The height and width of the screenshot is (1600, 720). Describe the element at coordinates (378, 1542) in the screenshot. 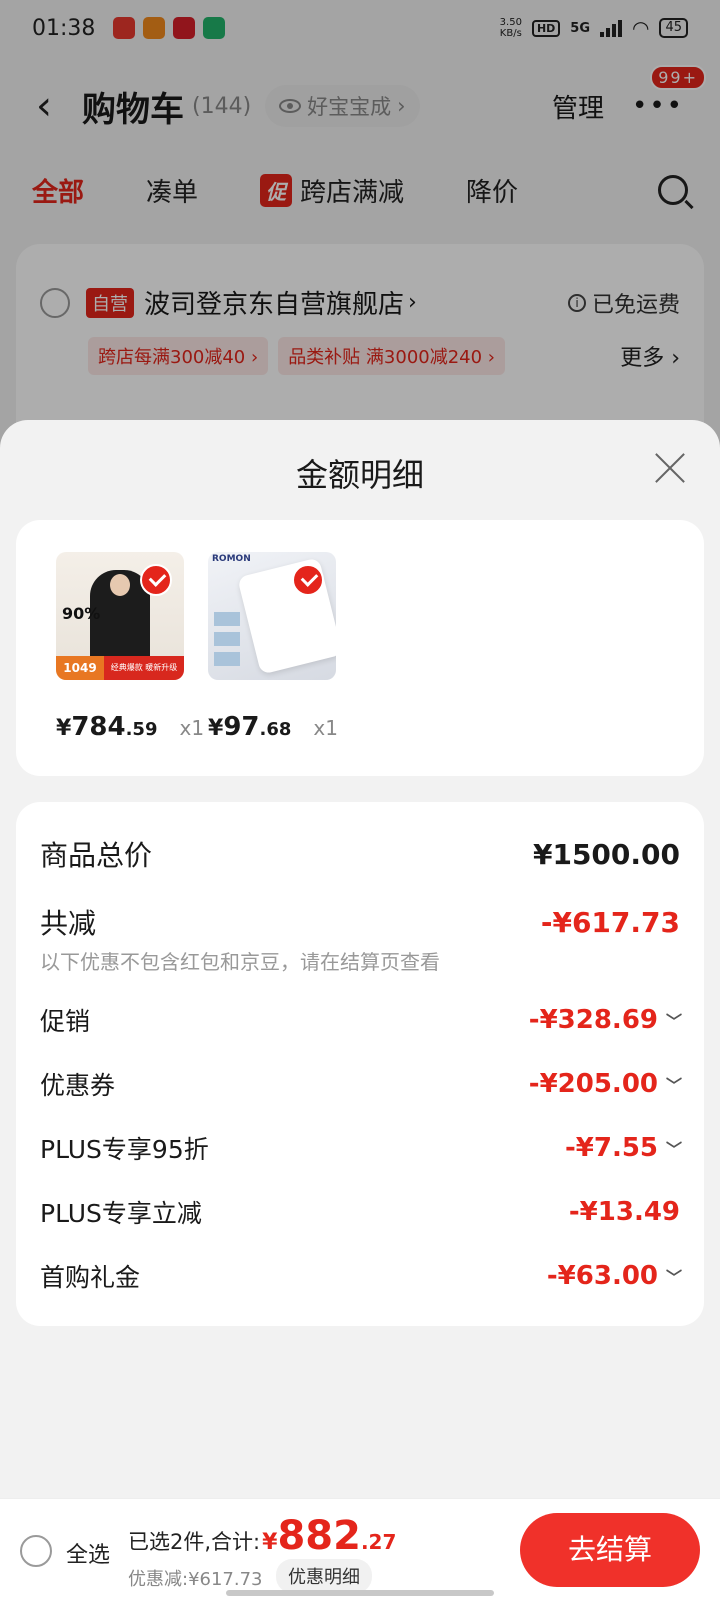

I see `total-decimal: .27` at that location.